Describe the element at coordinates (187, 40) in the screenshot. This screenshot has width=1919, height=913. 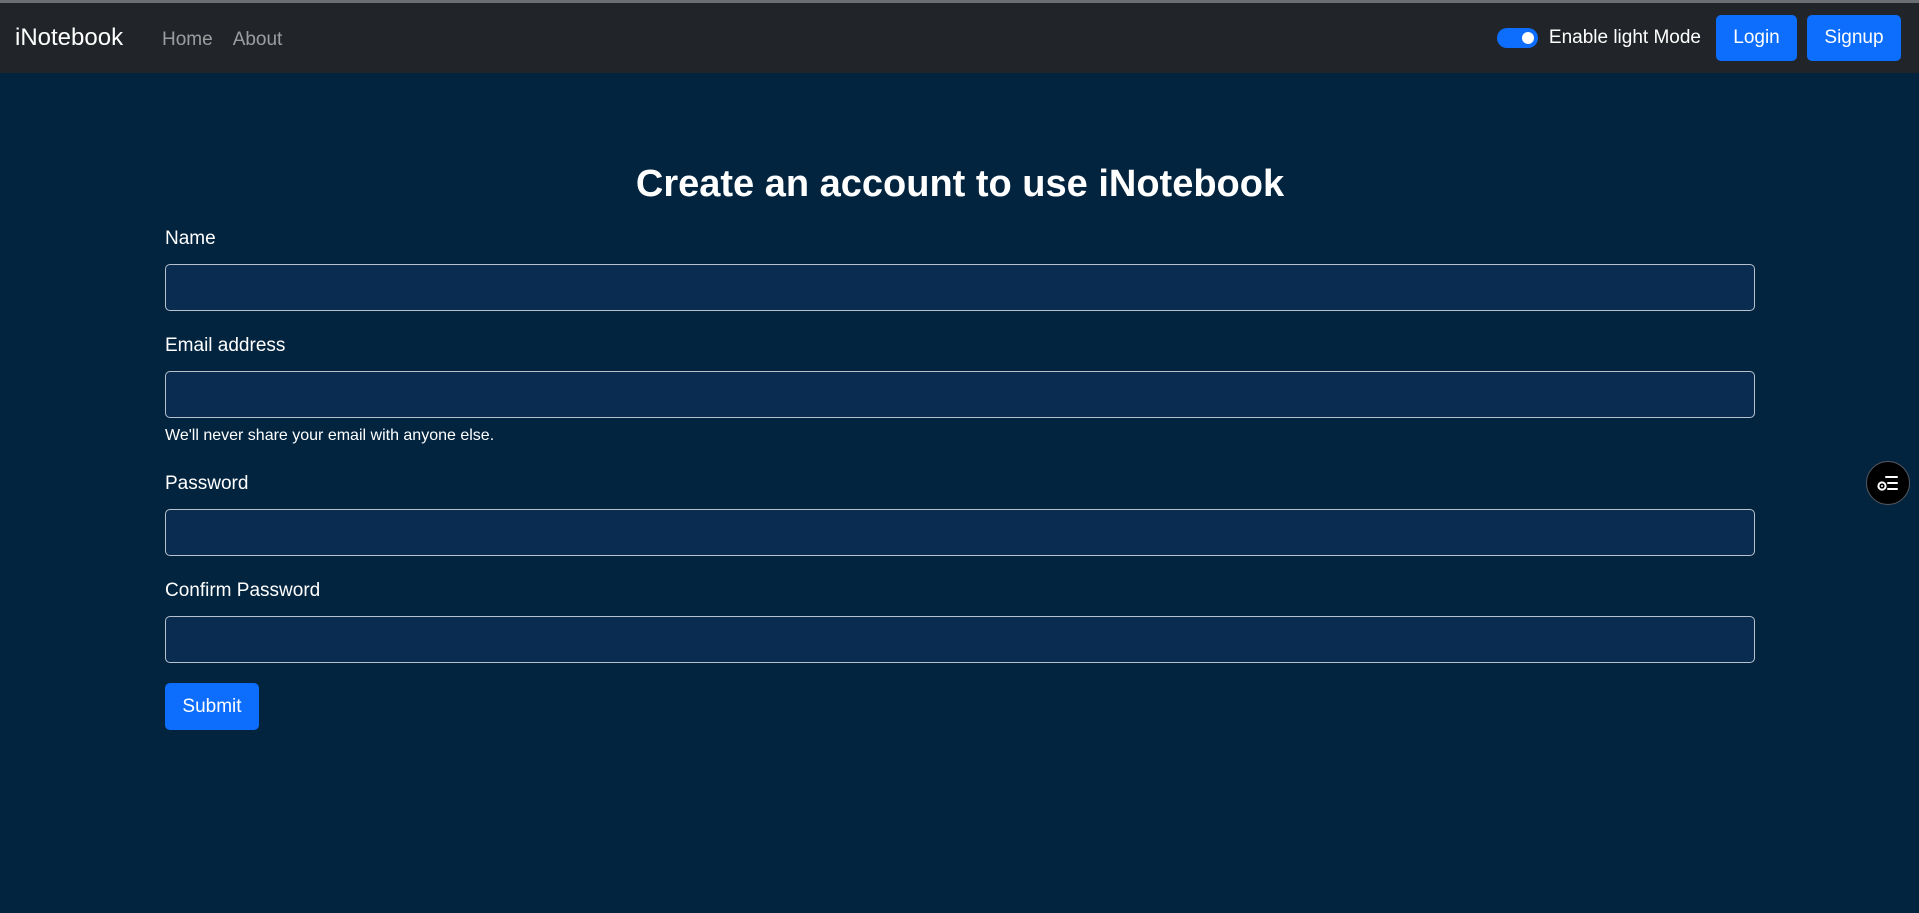
I see `nav-link-home: Home` at that location.